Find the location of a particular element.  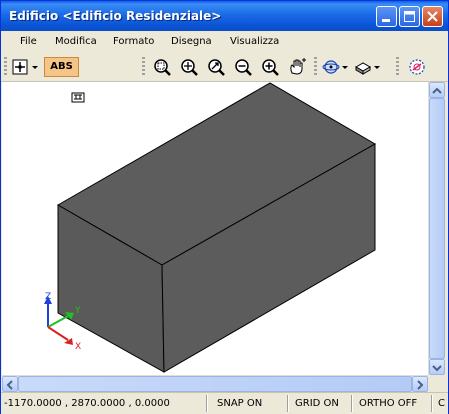

zoom-realtime-icon is located at coordinates (189, 67).